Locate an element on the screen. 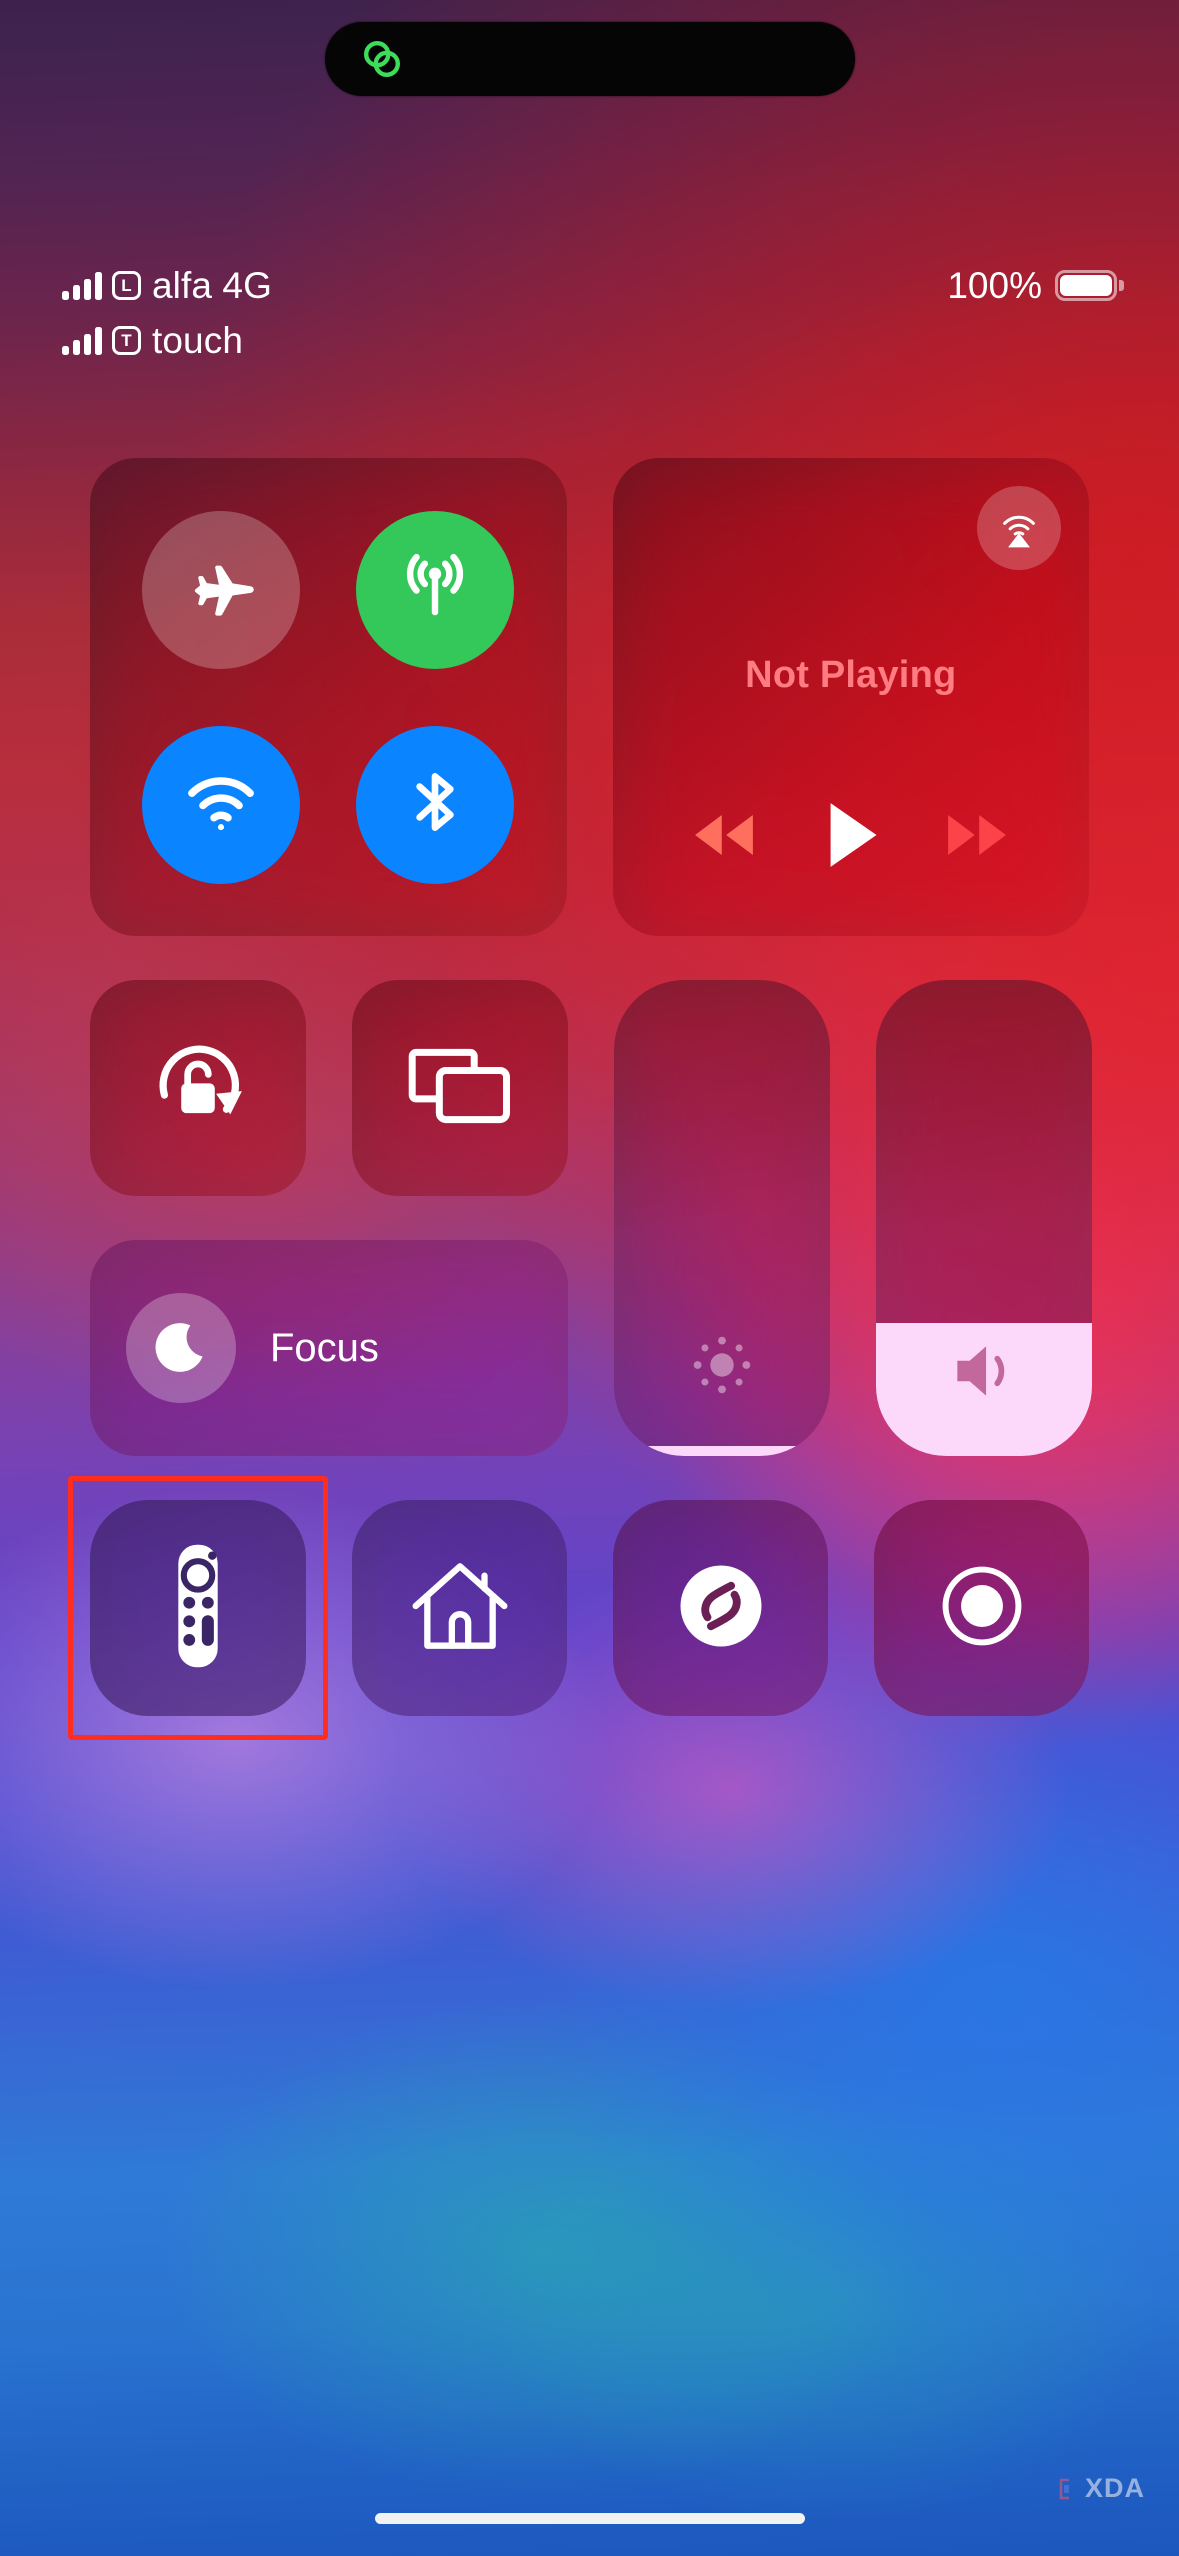 Image resolution: width=1179 pixels, height=2556 pixels. cellular-data-toggle is located at coordinates (435, 589).